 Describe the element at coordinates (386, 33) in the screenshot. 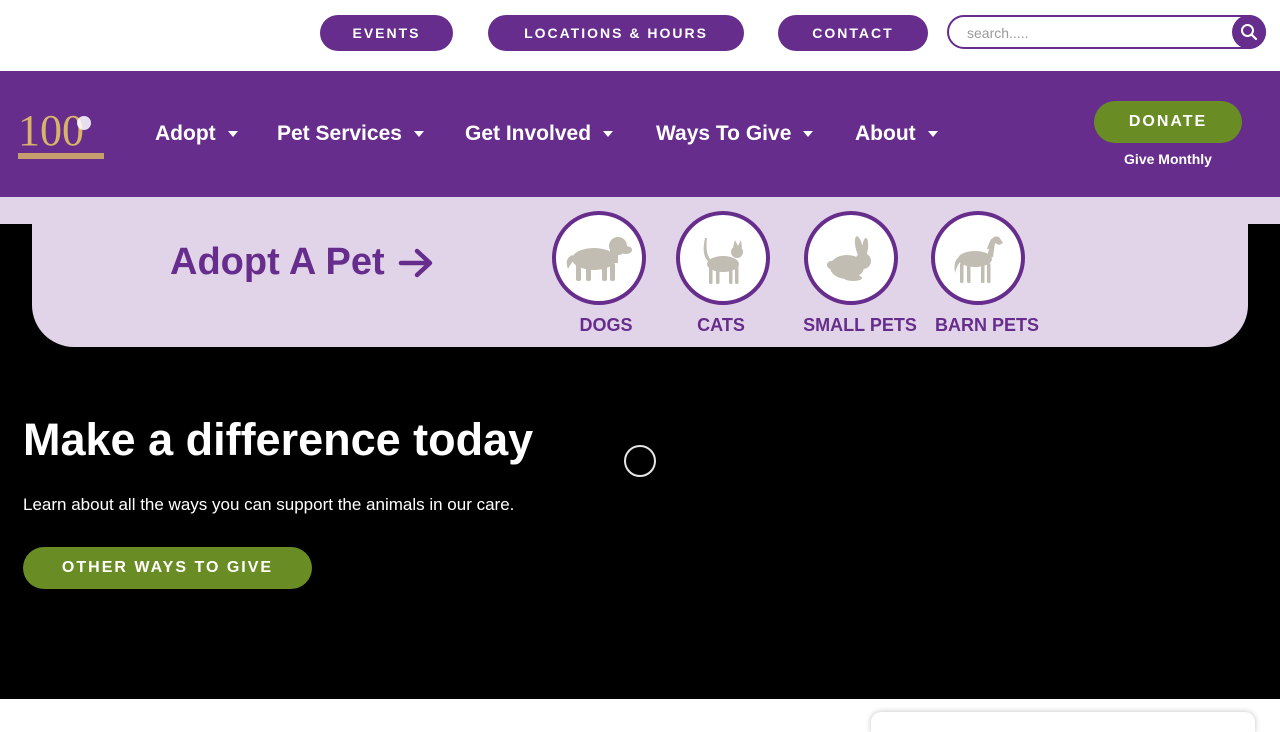

I see `events-button: EVENTS` at that location.